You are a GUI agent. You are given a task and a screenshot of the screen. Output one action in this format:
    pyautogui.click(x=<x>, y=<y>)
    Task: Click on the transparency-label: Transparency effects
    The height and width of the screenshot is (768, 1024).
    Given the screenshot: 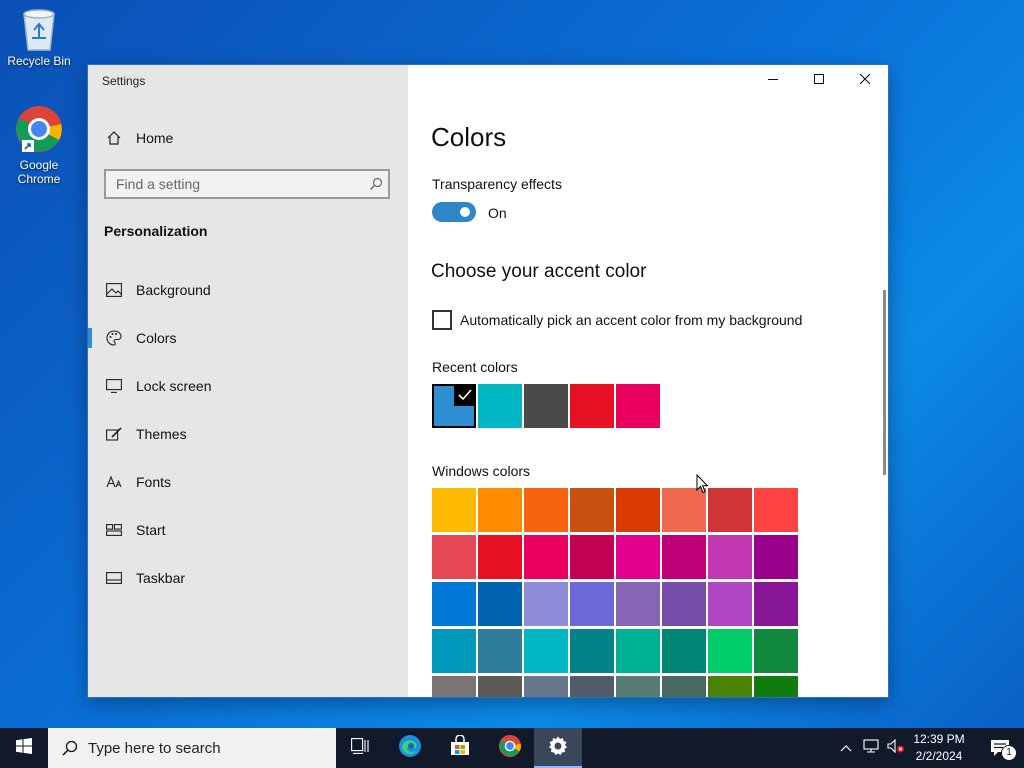 What is the action you would take?
    pyautogui.click(x=497, y=184)
    